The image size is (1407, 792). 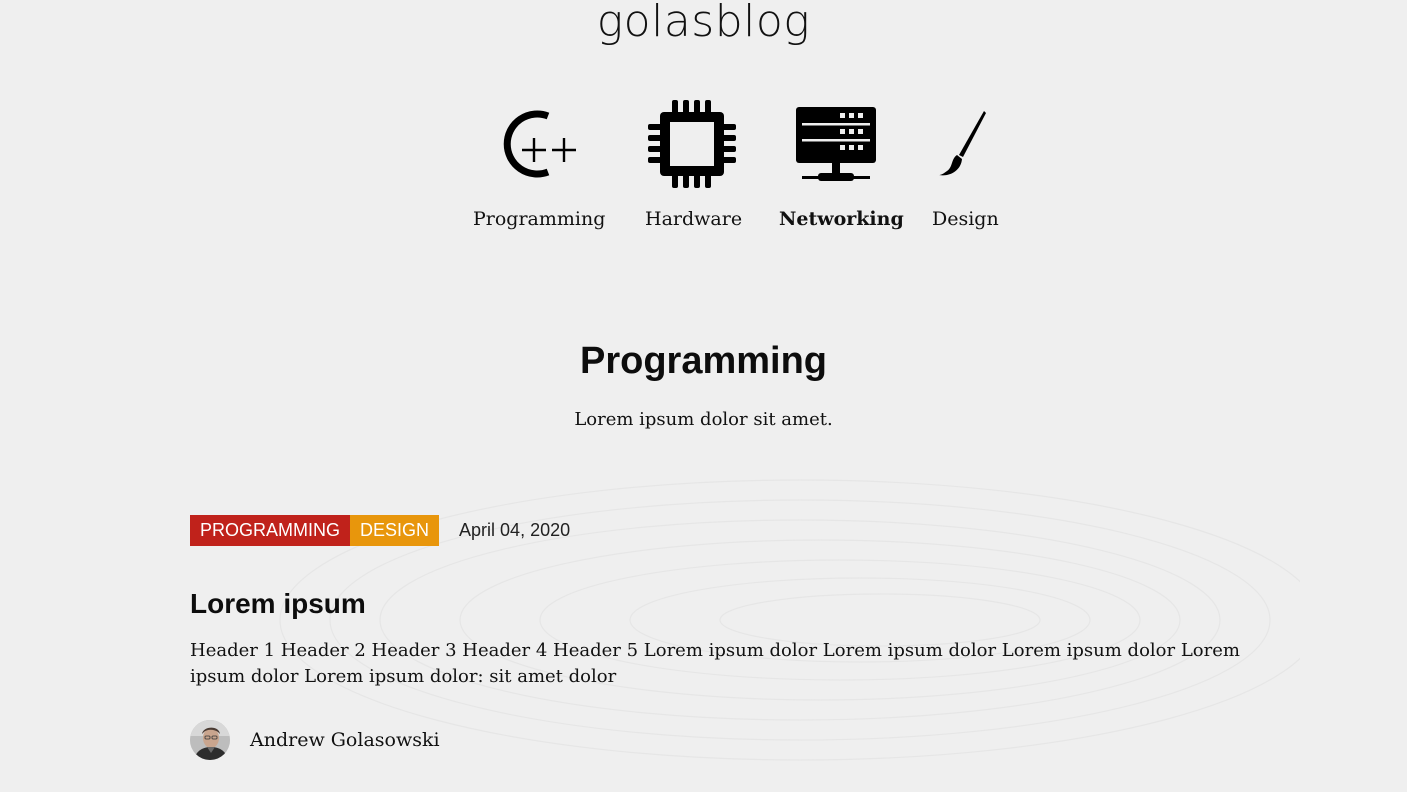 I want to click on post-title: Lorem ipsum, so click(x=720, y=604).